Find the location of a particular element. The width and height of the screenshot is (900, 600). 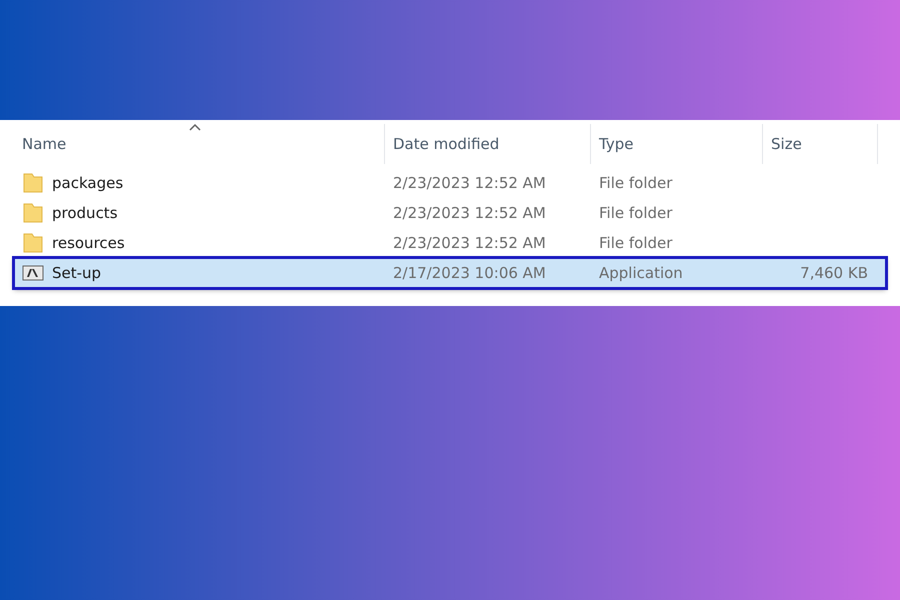

file-row: packages 2/23/2023 12:52 AM File folder is located at coordinates (450, 183).